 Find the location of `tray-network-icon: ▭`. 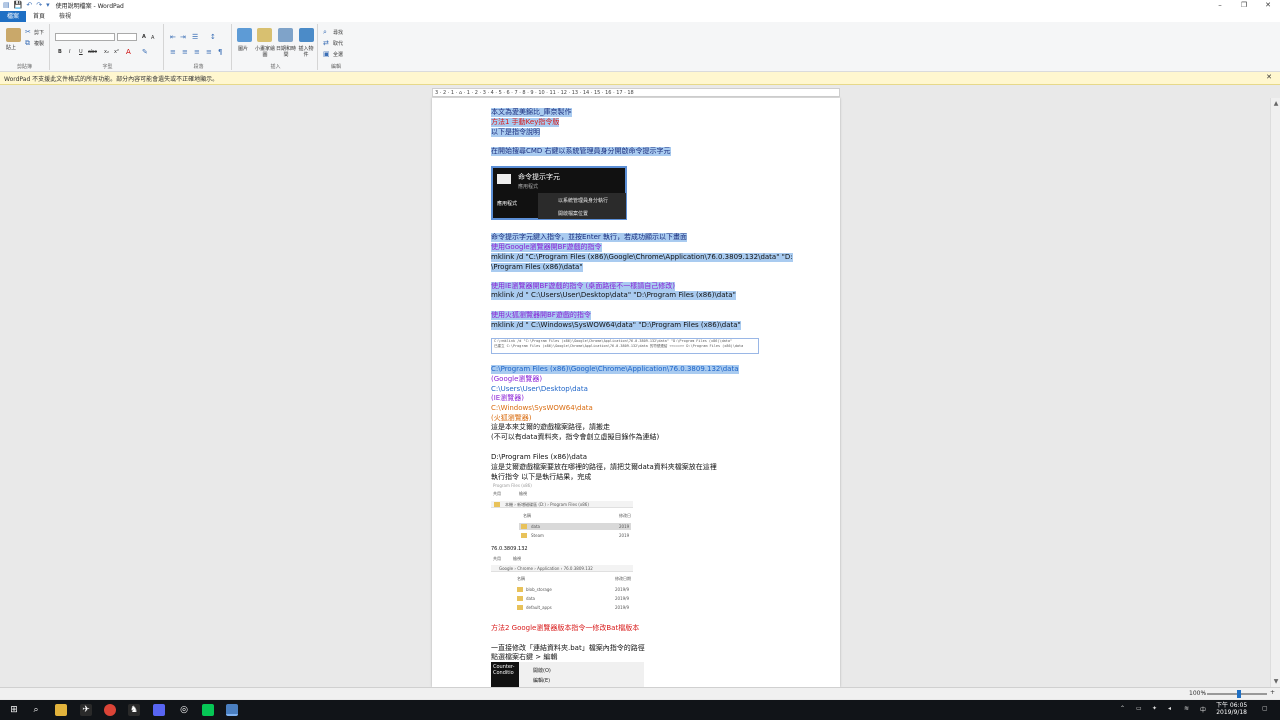

tray-network-icon: ▭ is located at coordinates (1139, 708).